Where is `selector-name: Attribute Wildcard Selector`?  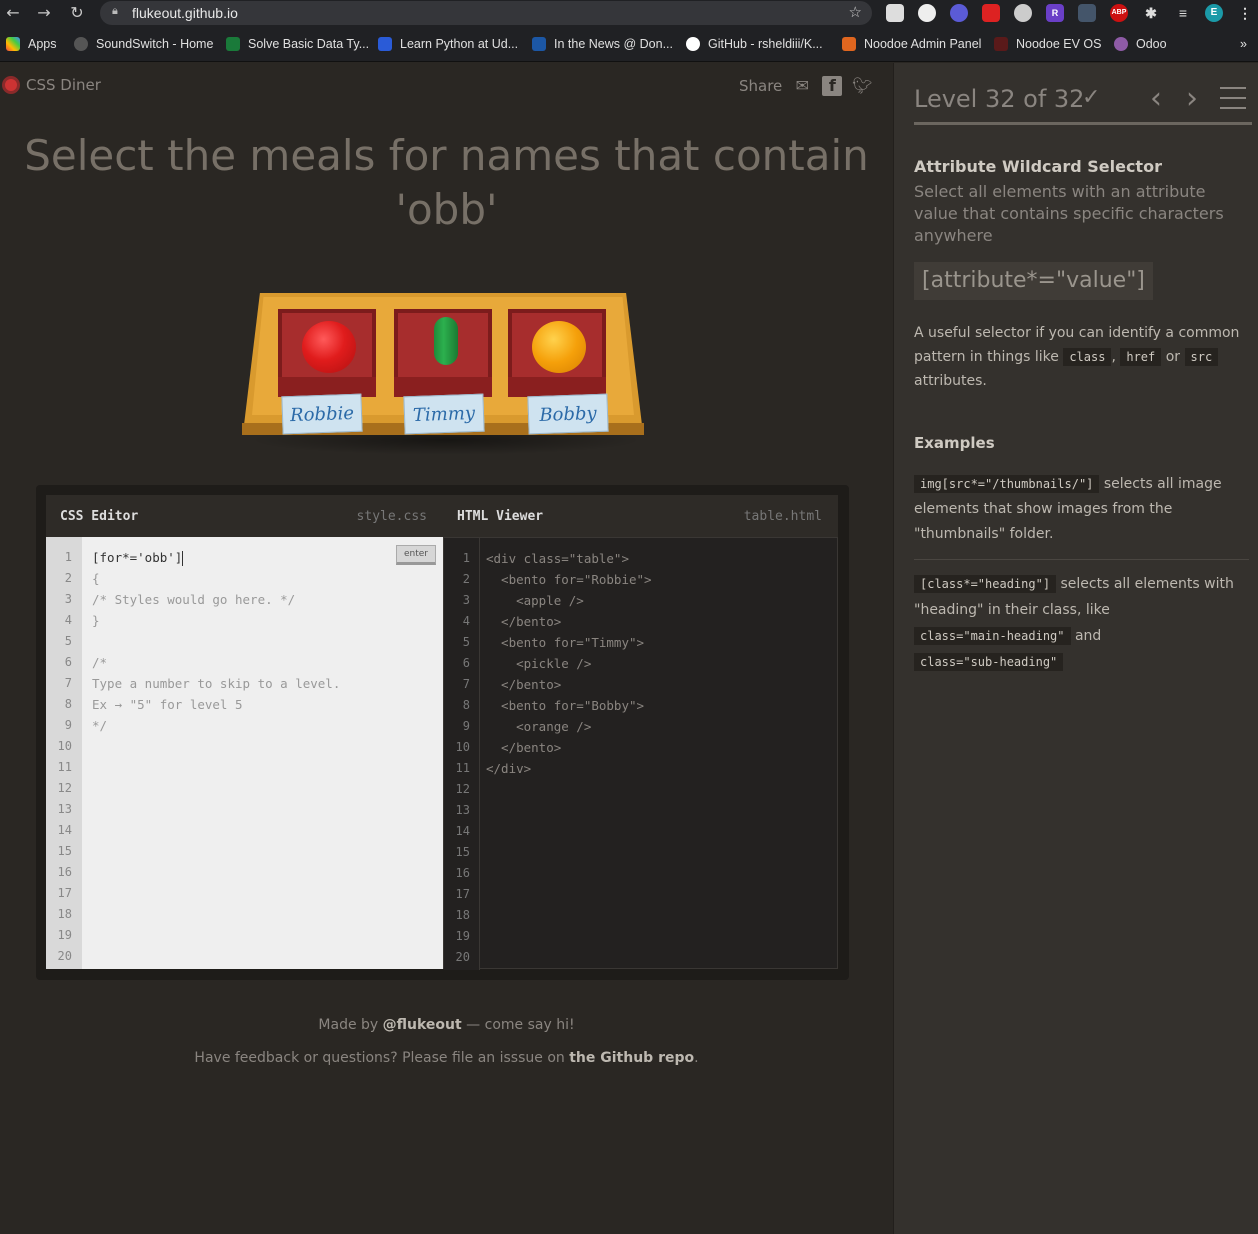
selector-name: Attribute Wildcard Selector is located at coordinates (1038, 166).